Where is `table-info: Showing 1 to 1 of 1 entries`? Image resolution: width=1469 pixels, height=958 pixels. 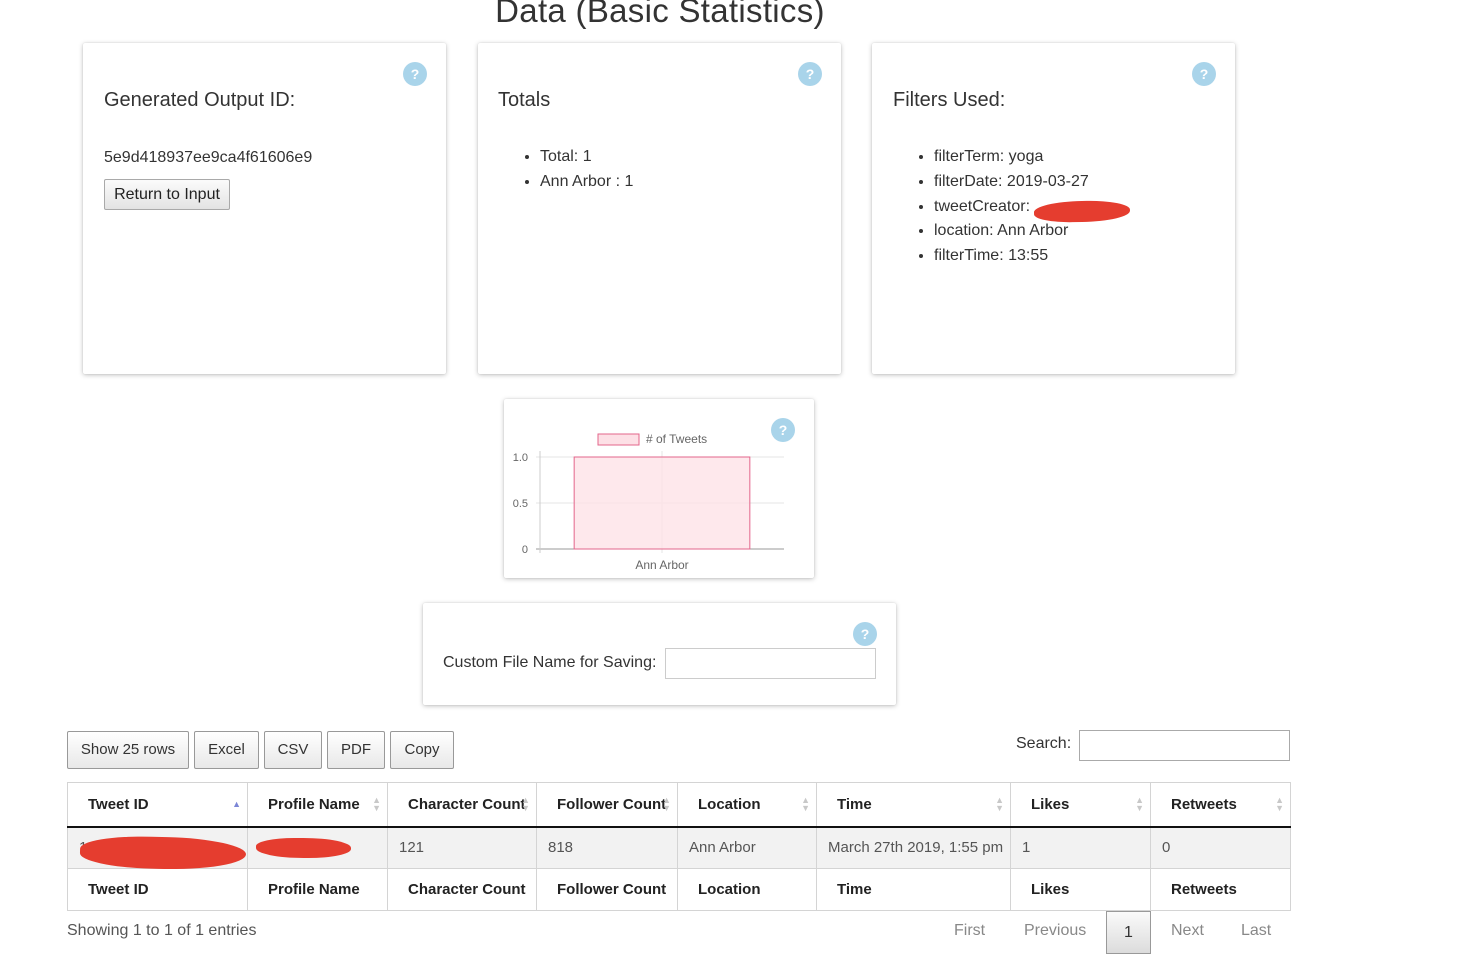
table-info: Showing 1 to 1 of 1 entries is located at coordinates (162, 930).